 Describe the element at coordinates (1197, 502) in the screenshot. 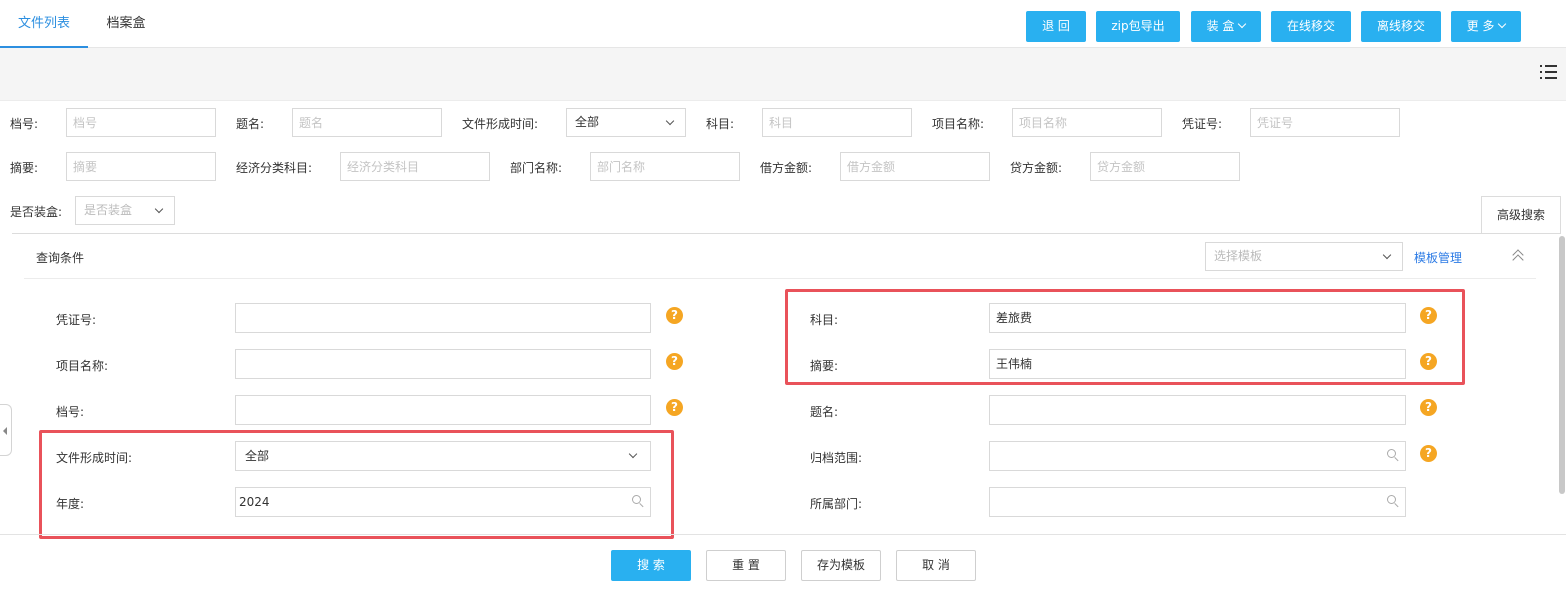

I see `adv-department-input` at that location.